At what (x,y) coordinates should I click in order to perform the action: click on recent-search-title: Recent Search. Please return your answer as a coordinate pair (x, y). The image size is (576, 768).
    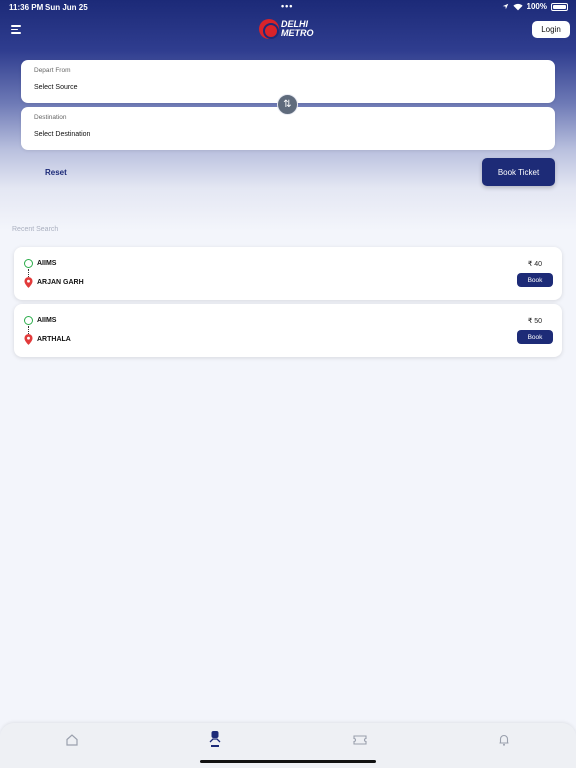
    Looking at the image, I should click on (35, 229).